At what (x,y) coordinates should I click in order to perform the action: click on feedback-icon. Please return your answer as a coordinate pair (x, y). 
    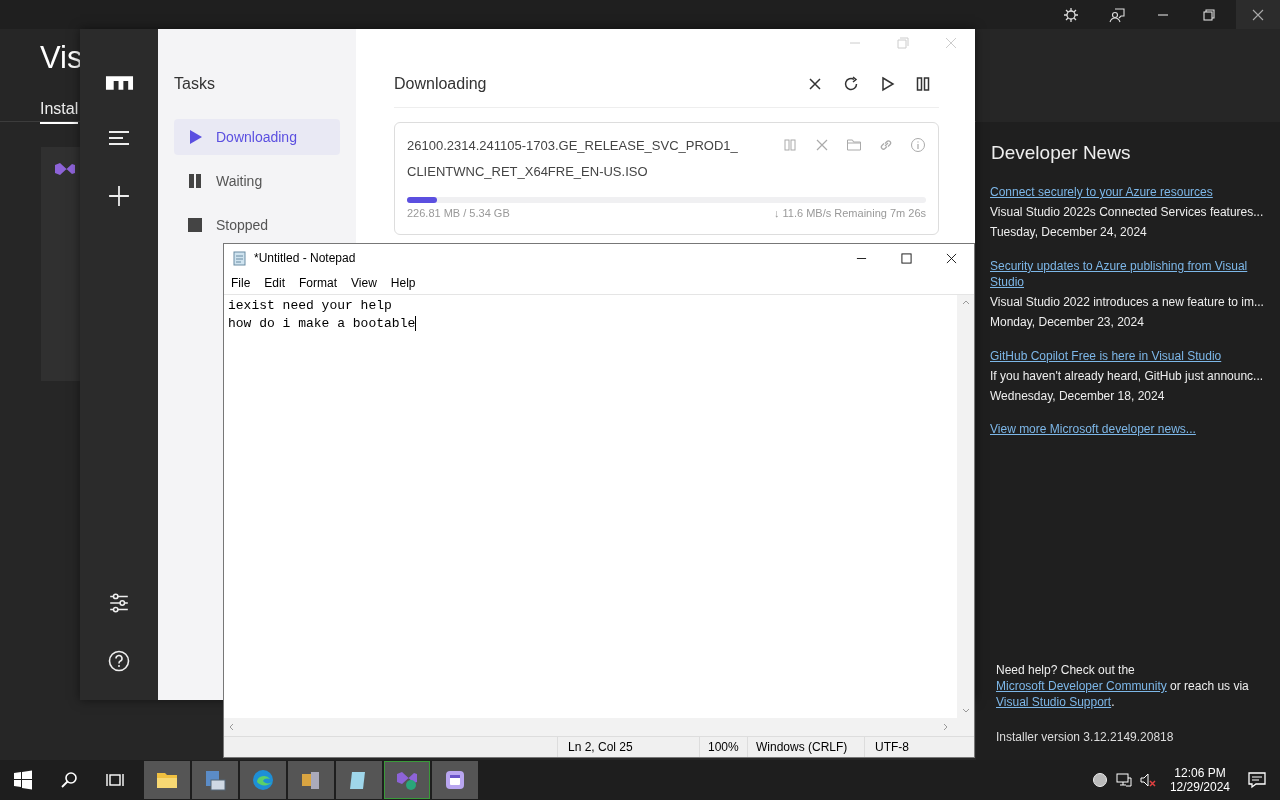
    Looking at the image, I should click on (1117, 14).